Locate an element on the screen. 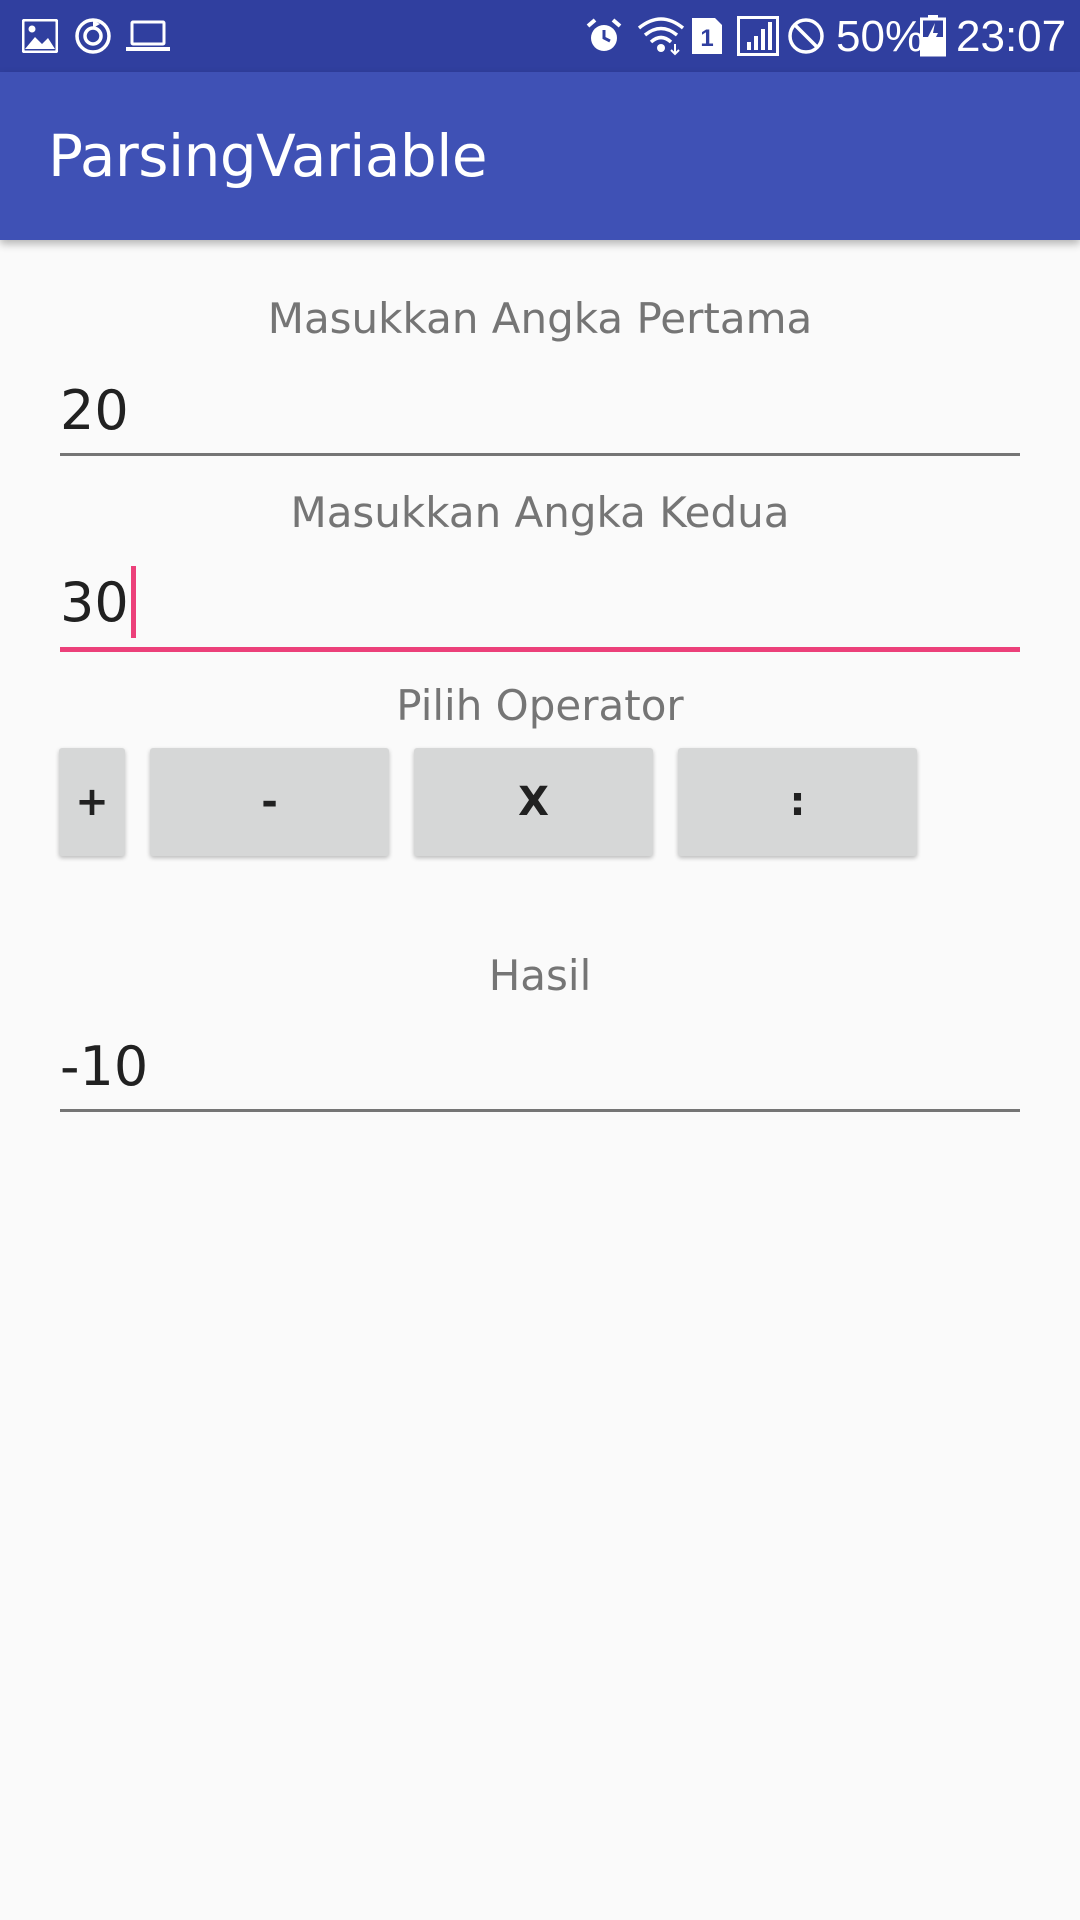 The image size is (1080, 1920). status-bar: 1 50% 23:07 is located at coordinates (540, 36).